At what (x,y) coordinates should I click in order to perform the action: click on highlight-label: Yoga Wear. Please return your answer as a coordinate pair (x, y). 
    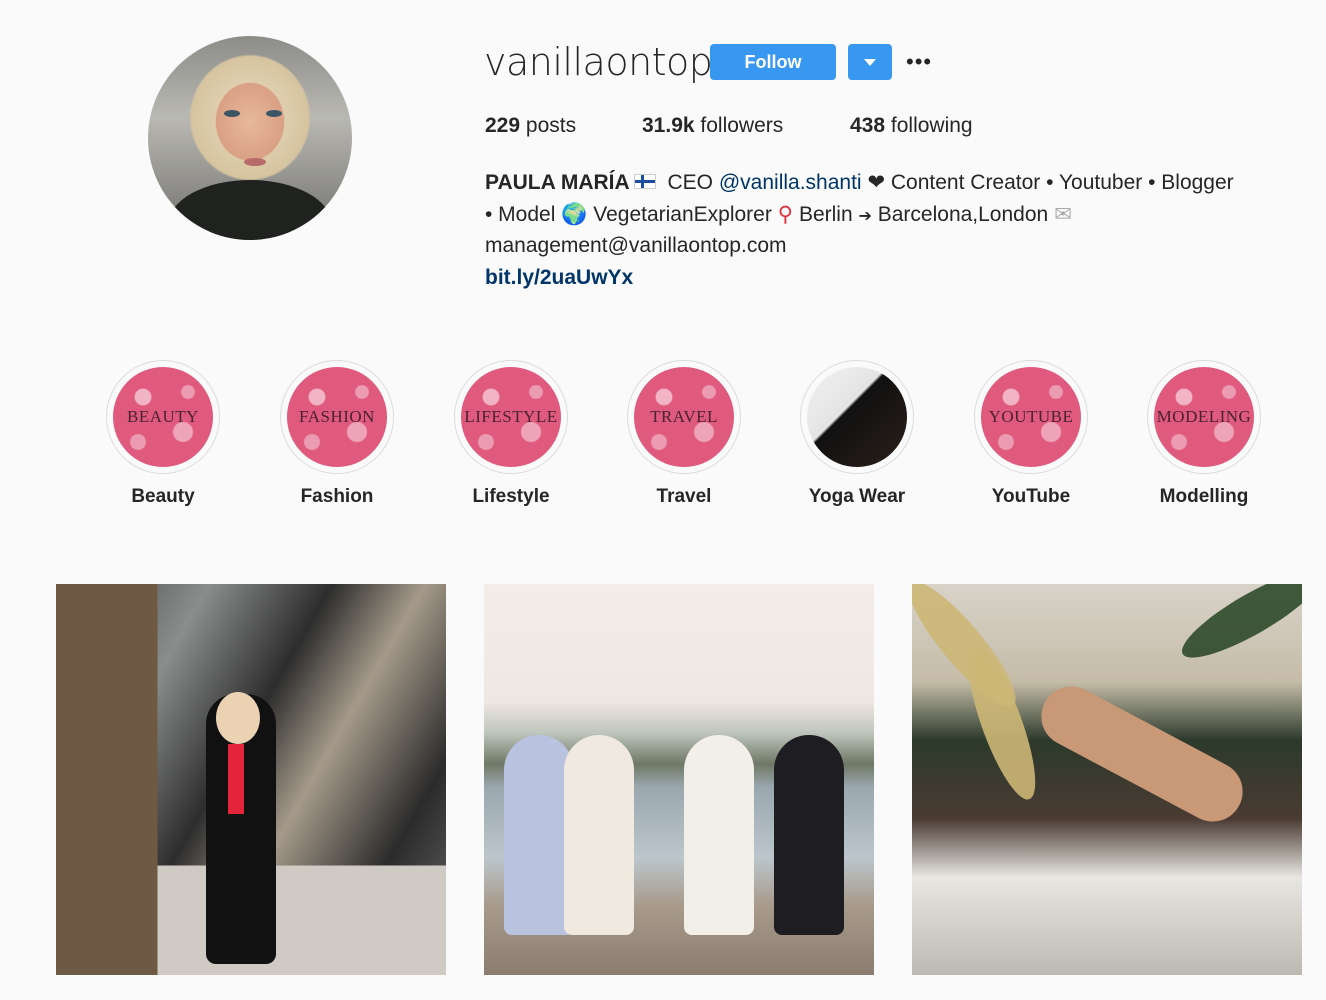
    Looking at the image, I should click on (857, 496).